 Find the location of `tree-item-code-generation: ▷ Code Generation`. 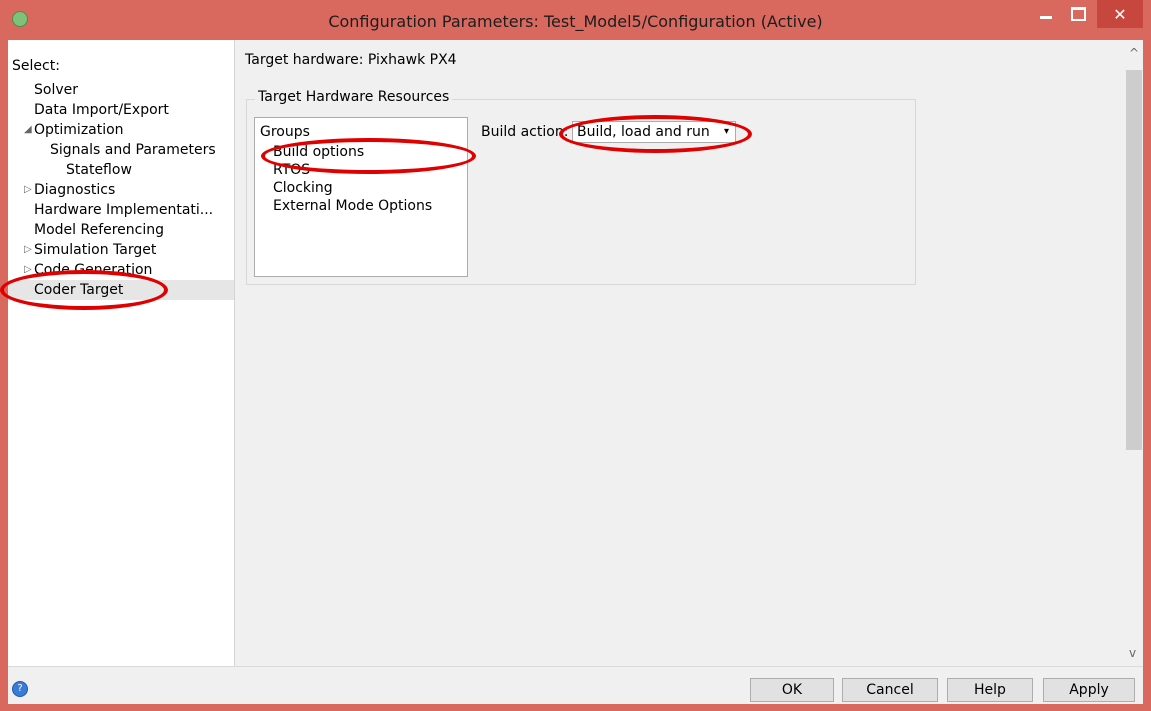

tree-item-code-generation: ▷ Code Generation is located at coordinates (88, 270).